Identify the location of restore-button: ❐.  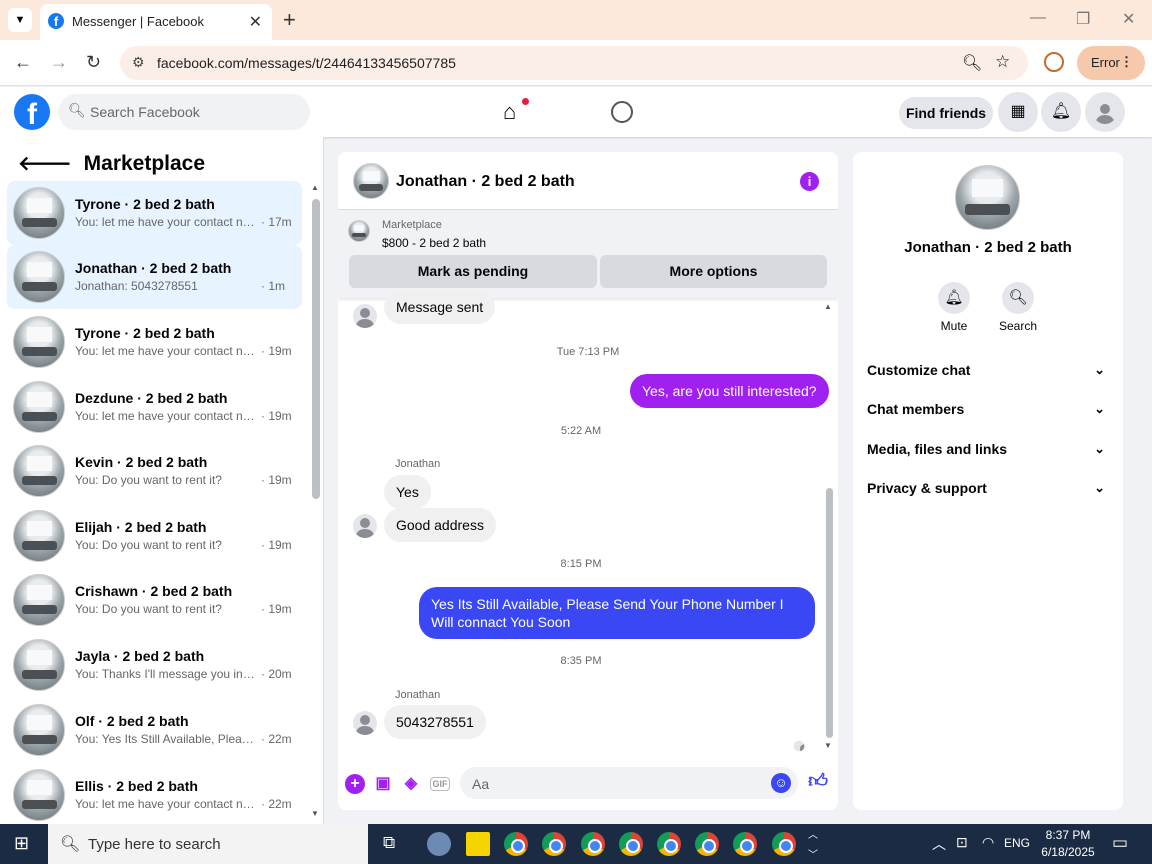
(1083, 19).